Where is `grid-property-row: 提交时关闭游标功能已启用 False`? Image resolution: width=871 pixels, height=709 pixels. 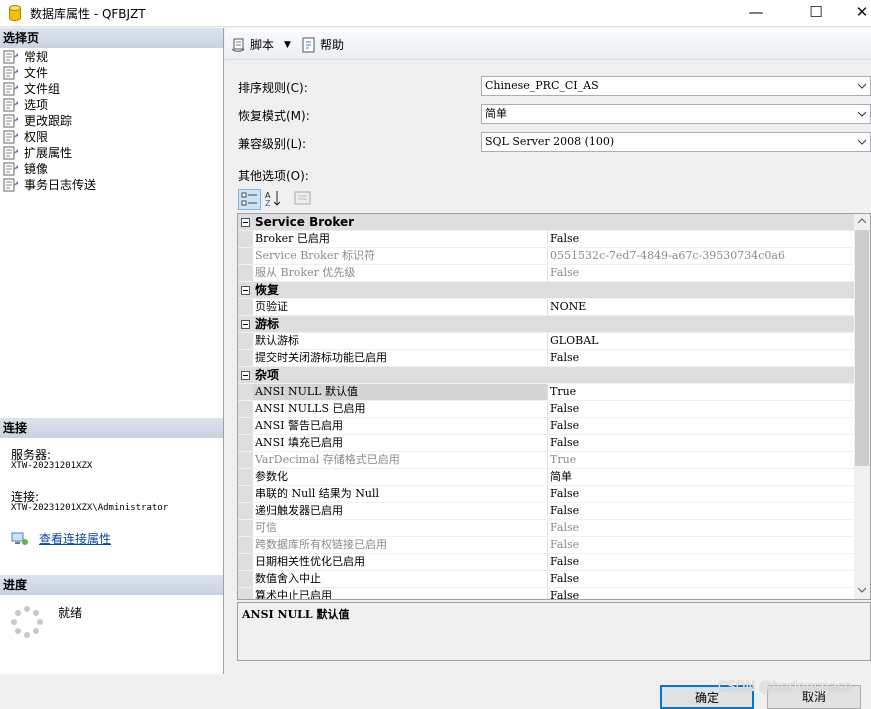
grid-property-row: 提交时关闭游标功能已启用 False is located at coordinates (546, 358).